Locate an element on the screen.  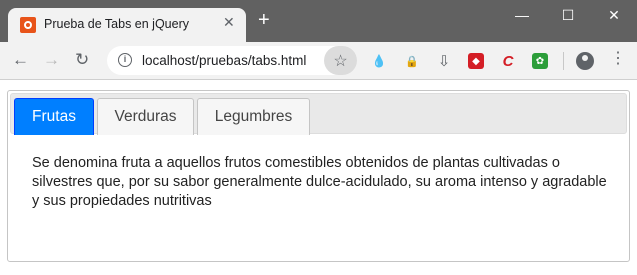
tabs-nav: Frutas Verduras Legumbres is located at coordinates (318, 114).